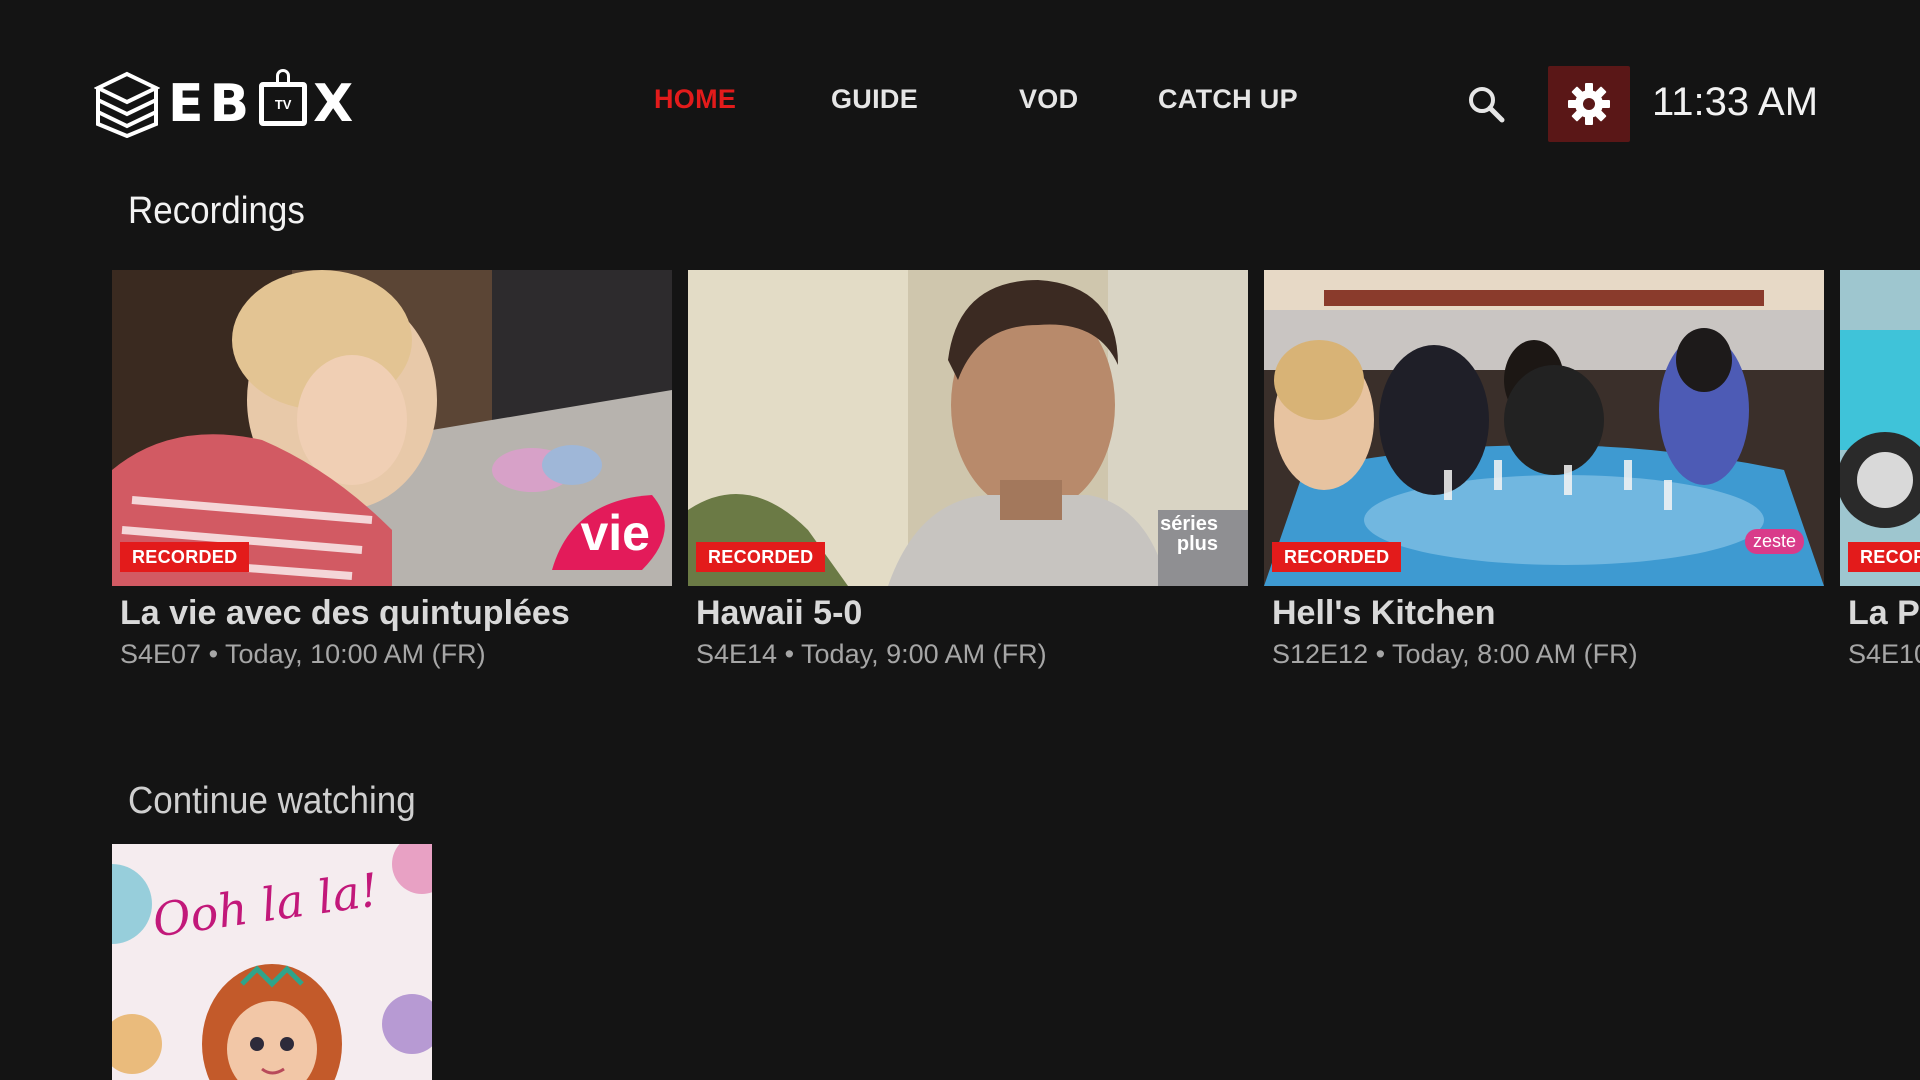 The image size is (1920, 1080). I want to click on recordings-heading: Recordings, so click(216, 211).